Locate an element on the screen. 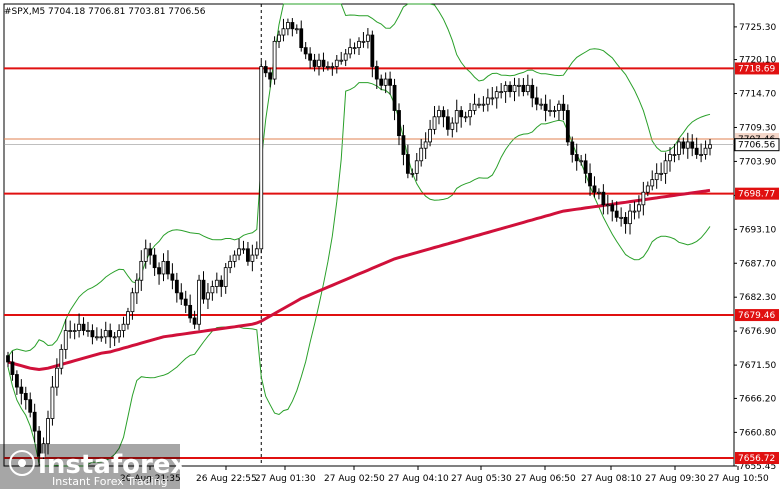 The image size is (781, 489). chart-title: #SPX,M5 7704.18 7706.81 7703.81 7706.56 is located at coordinates (105, 12).